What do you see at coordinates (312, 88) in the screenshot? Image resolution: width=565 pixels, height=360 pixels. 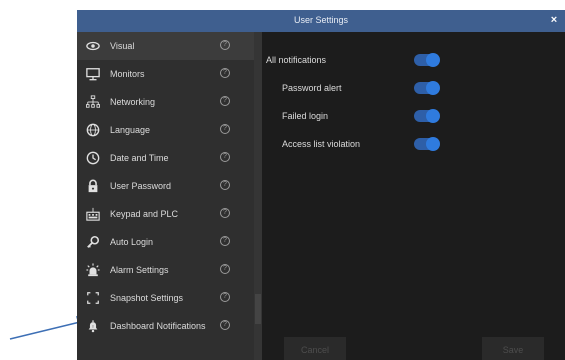 I see `password-alert-label: Password alert` at bounding box center [312, 88].